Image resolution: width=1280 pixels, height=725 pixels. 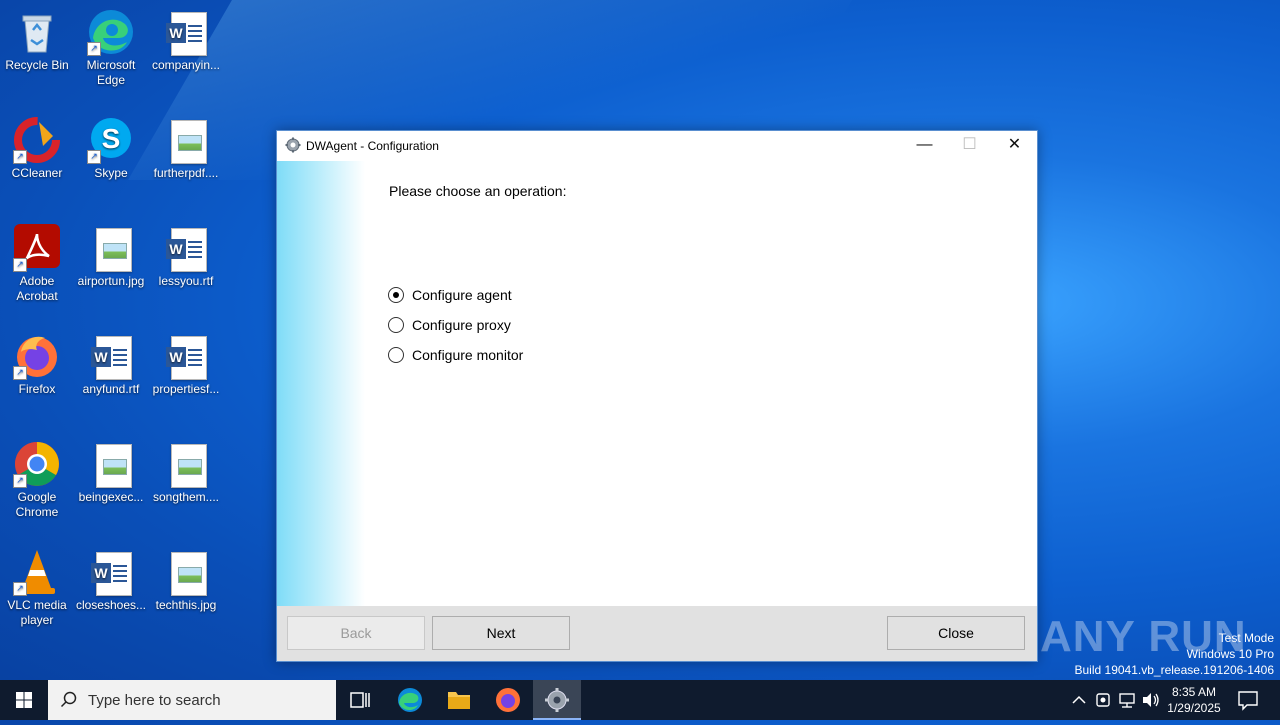 What do you see at coordinates (396, 355) in the screenshot?
I see `radio-configure-monitor` at bounding box center [396, 355].